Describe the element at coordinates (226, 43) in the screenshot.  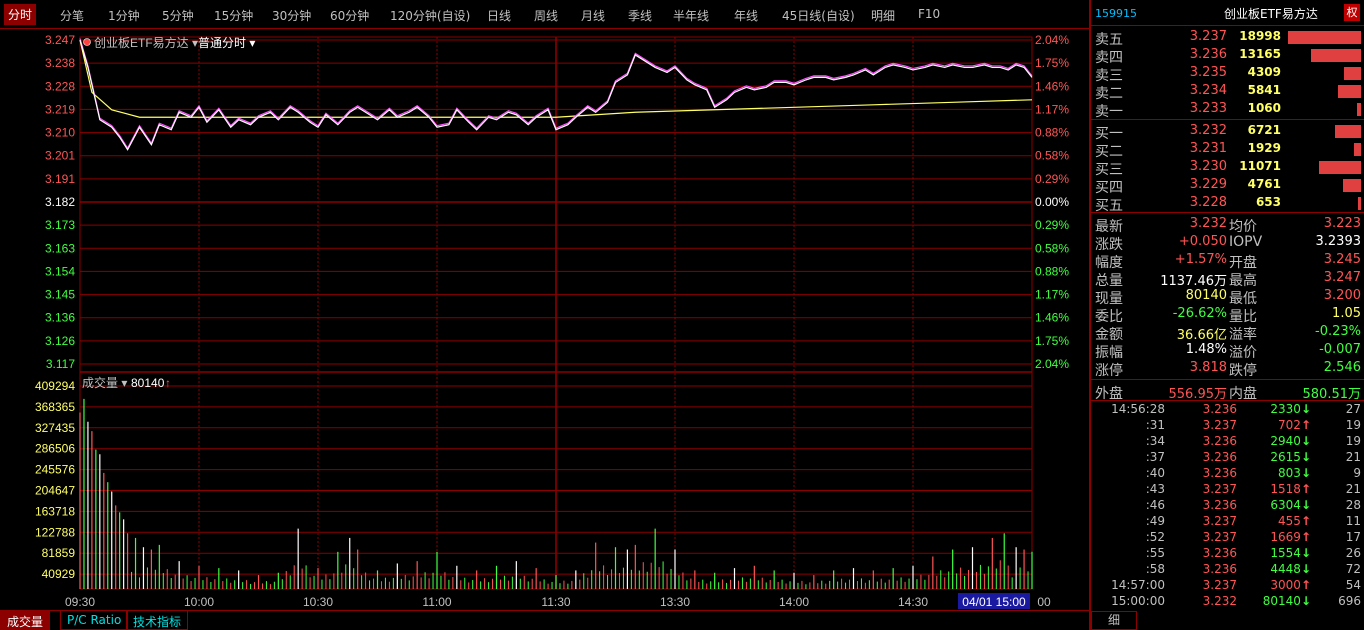
I see `chart-mode: 普通分时 ▾` at that location.